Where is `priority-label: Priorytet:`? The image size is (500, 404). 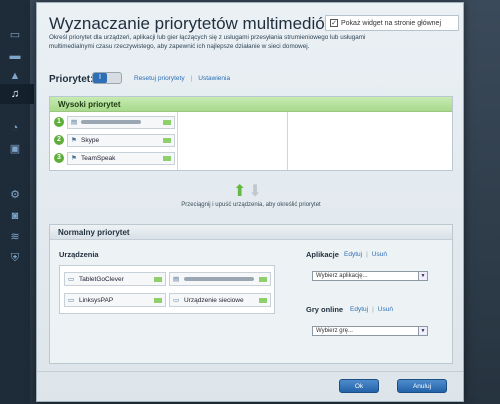
priority-label: Priorytet: is located at coordinates (71, 79).